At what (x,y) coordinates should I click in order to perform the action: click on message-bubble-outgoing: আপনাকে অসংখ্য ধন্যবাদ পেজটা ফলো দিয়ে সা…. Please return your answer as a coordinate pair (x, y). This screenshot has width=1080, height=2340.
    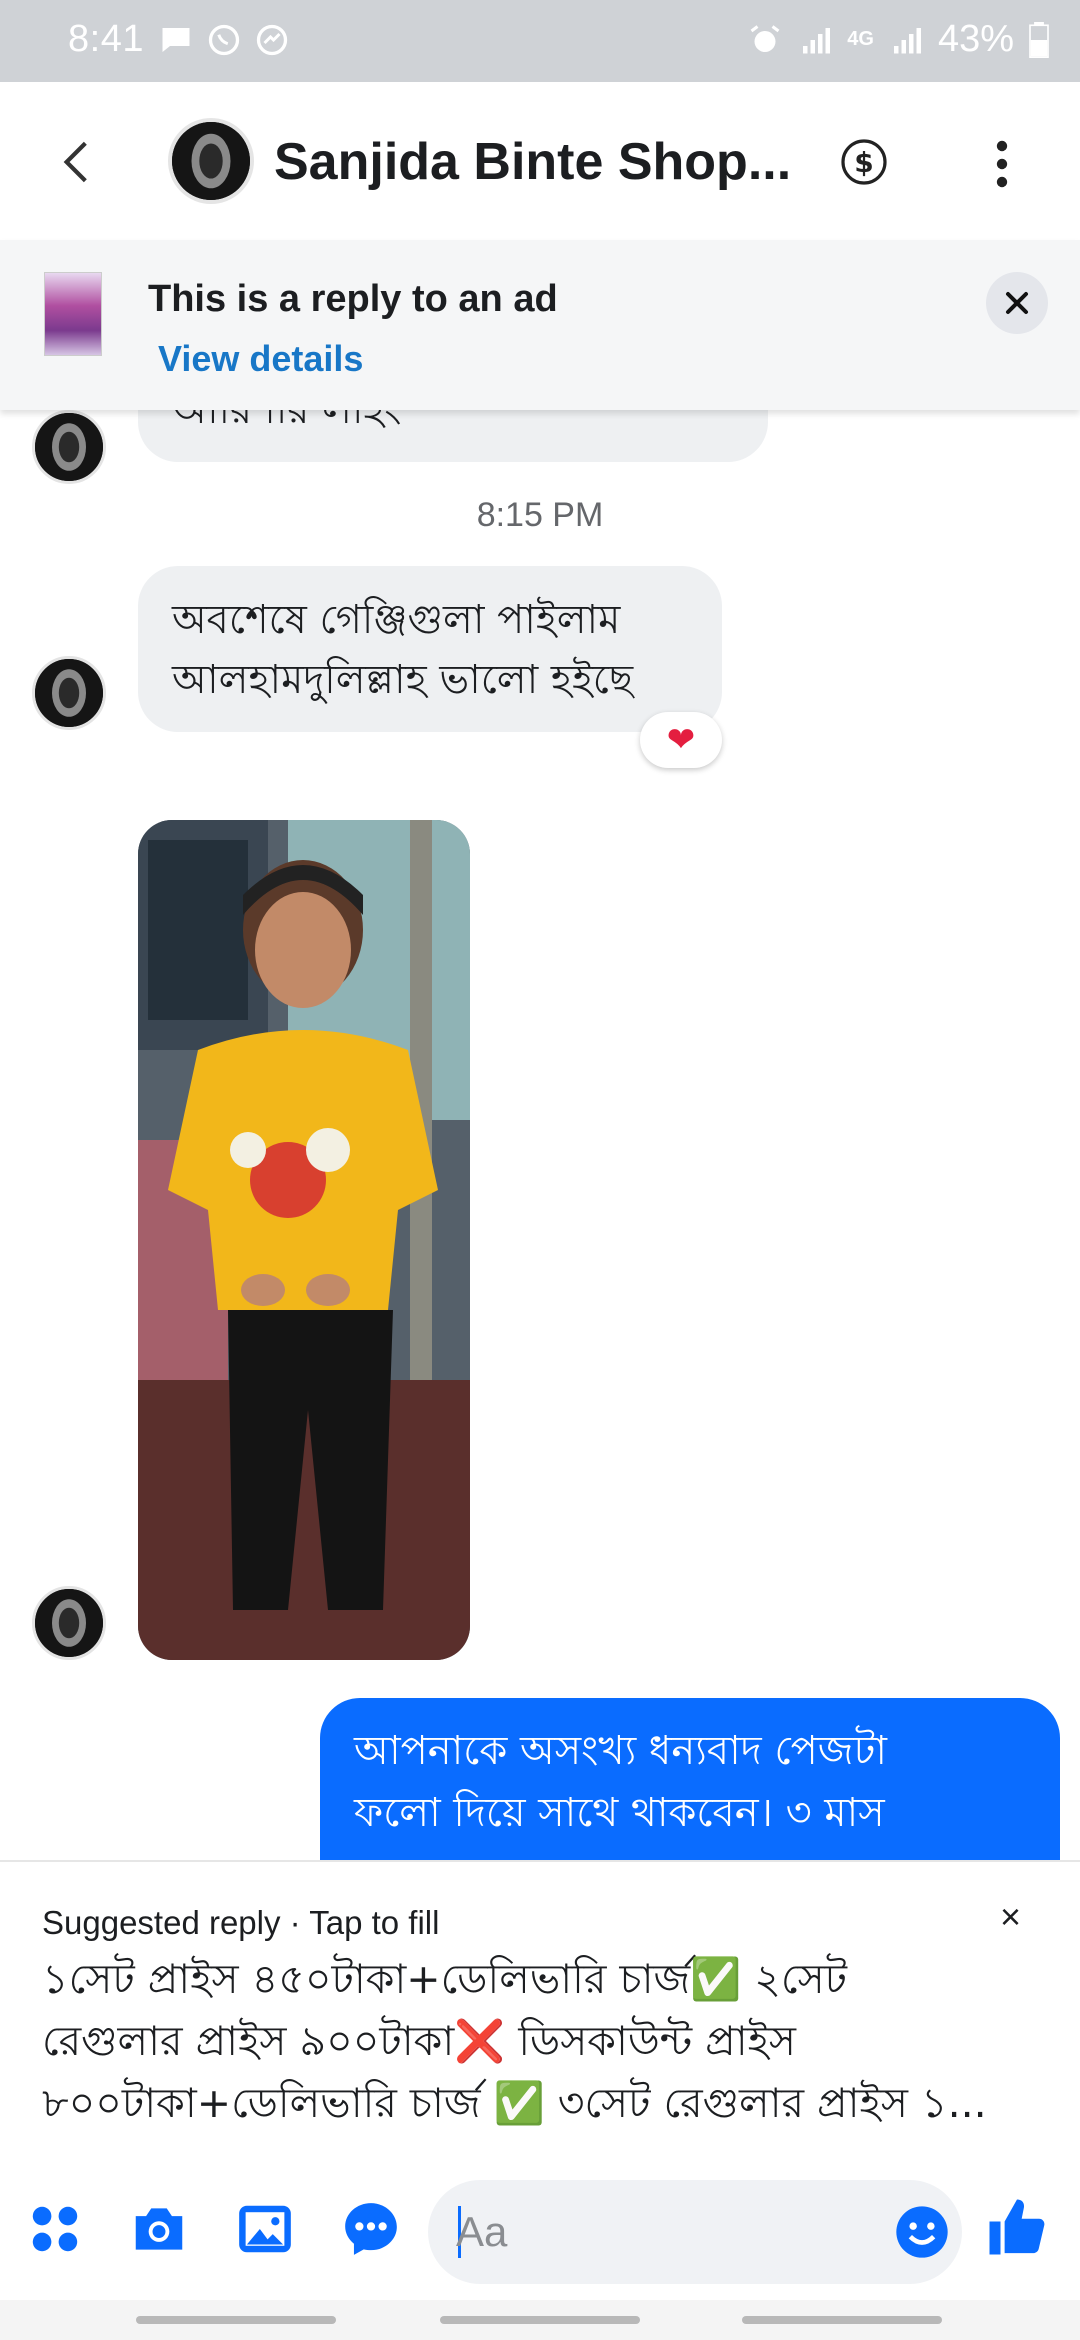
    Looking at the image, I should click on (690, 1779).